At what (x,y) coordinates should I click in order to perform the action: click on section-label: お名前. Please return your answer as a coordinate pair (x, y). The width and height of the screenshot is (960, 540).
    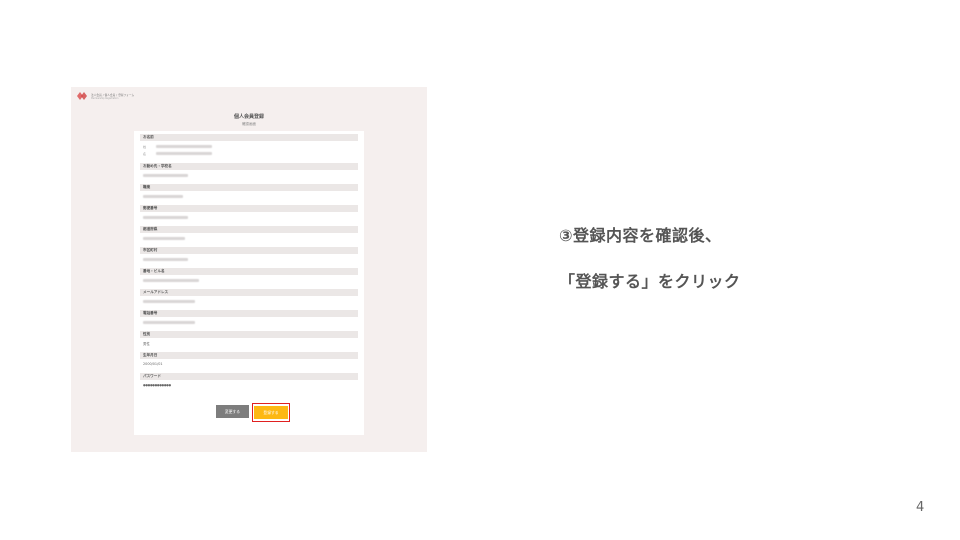
    Looking at the image, I should click on (148, 137).